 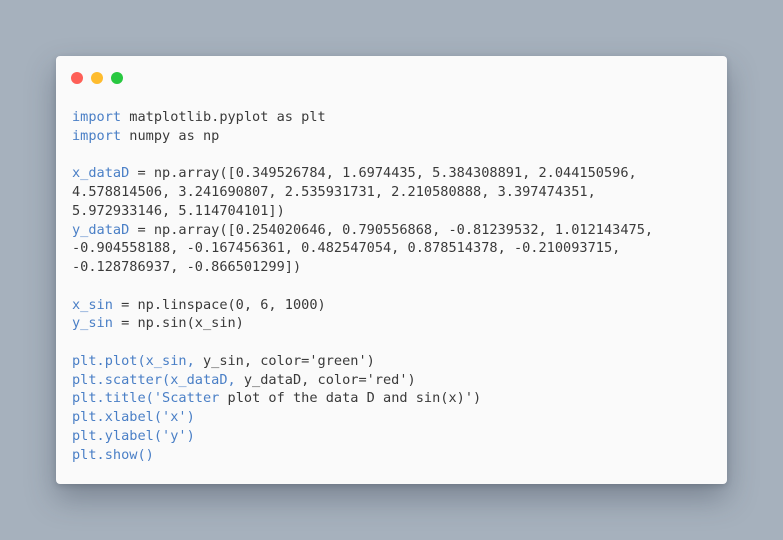 I want to click on code-token-highlight: plt.show(), so click(x=113, y=454).